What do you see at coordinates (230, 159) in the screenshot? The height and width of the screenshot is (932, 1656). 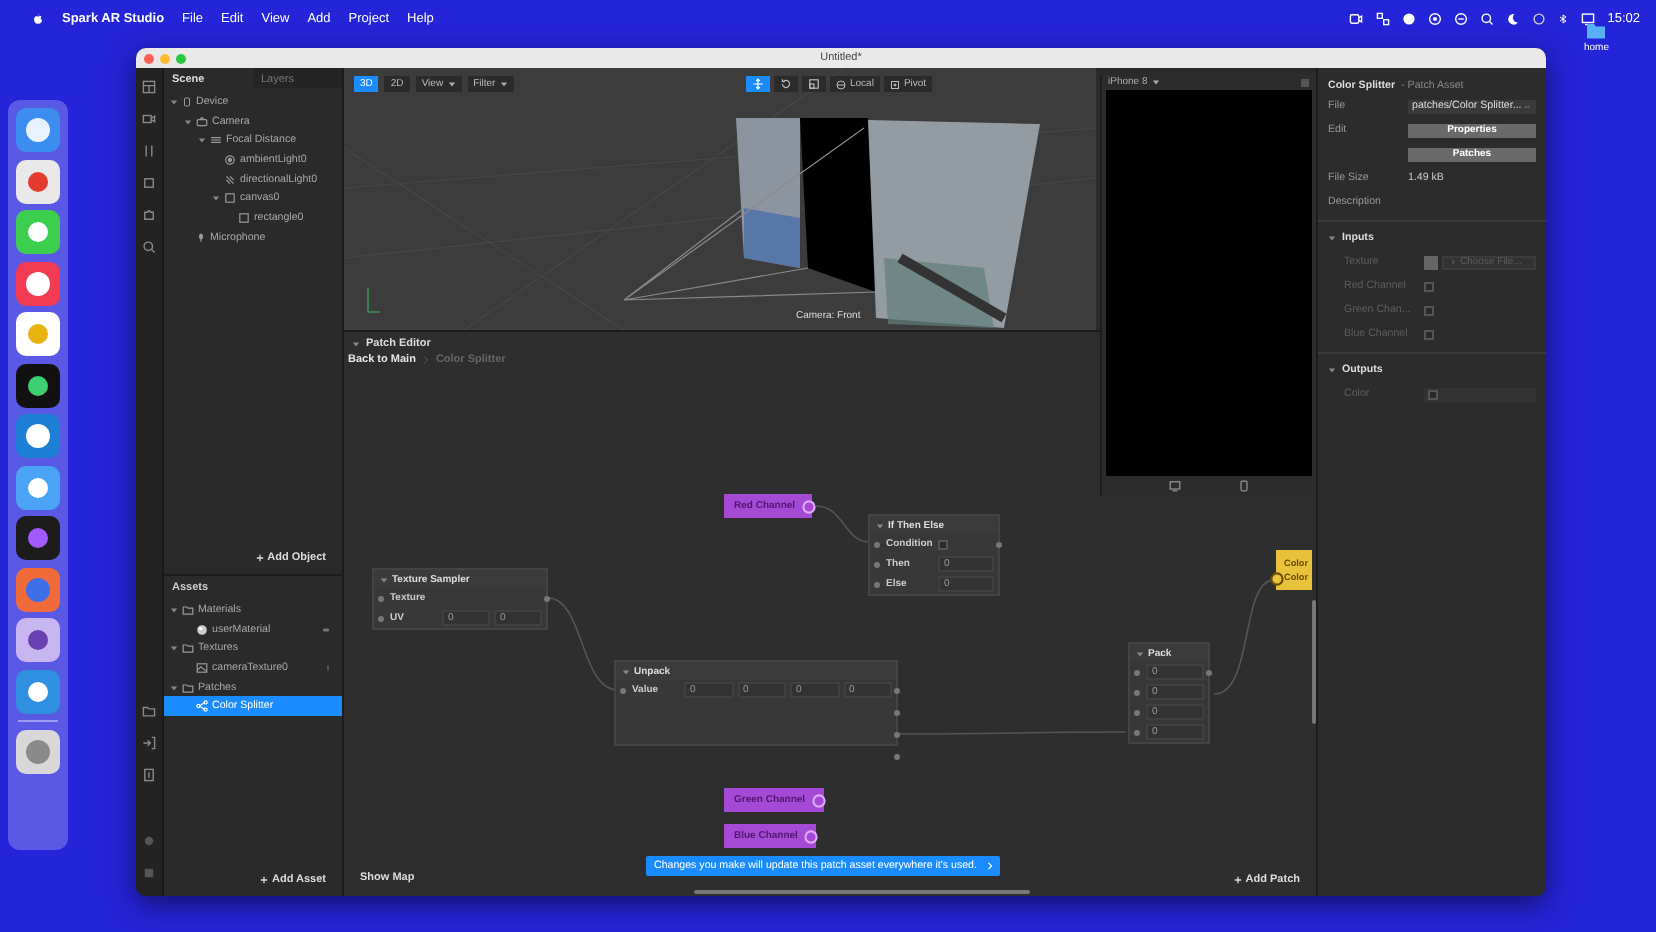 I see `sun-icon` at bounding box center [230, 159].